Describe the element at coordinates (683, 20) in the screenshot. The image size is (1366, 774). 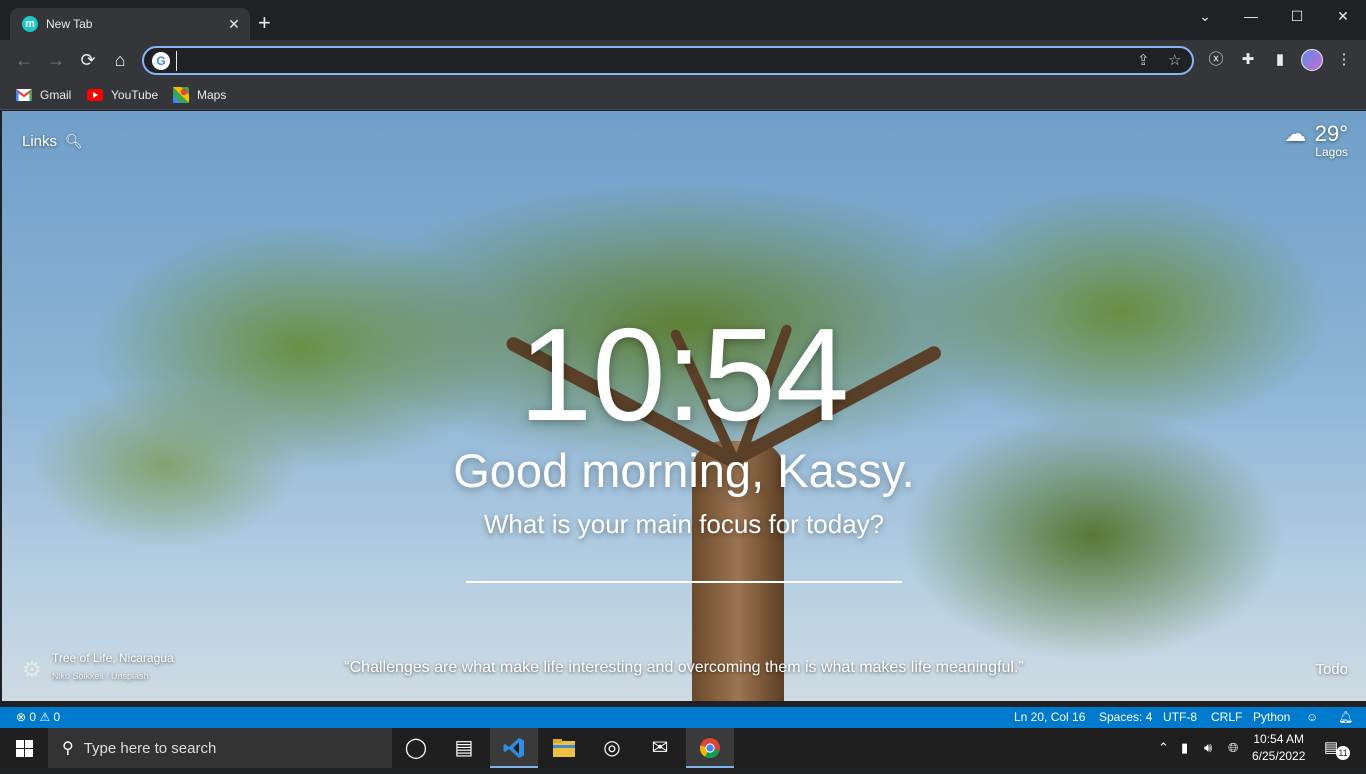
I see `tab-strip: m New Tab ✕ + ⌄ — ☐ ✕` at that location.